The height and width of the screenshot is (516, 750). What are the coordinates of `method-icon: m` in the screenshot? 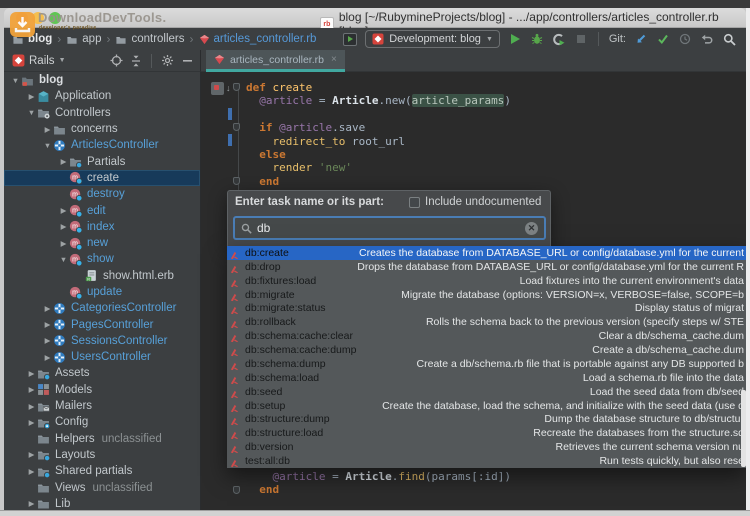 It's located at (76, 260).